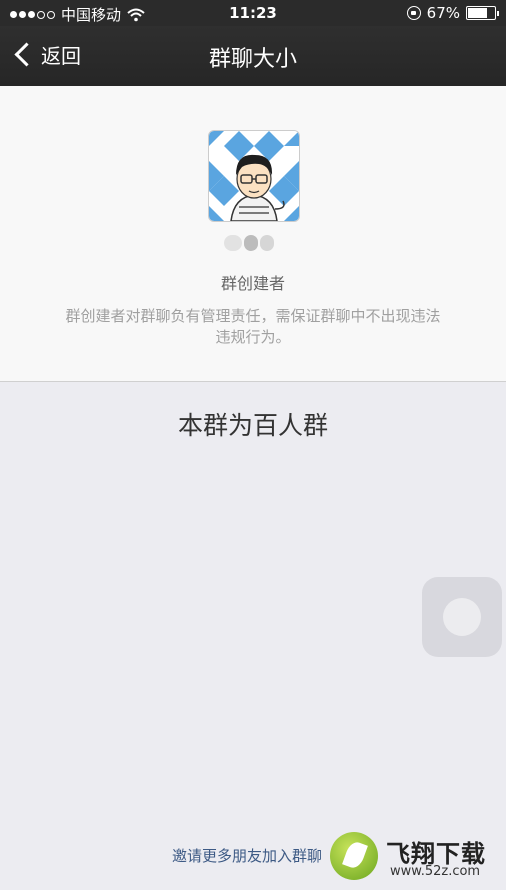  I want to click on group-size-text: 本群为百人群, so click(252, 425).